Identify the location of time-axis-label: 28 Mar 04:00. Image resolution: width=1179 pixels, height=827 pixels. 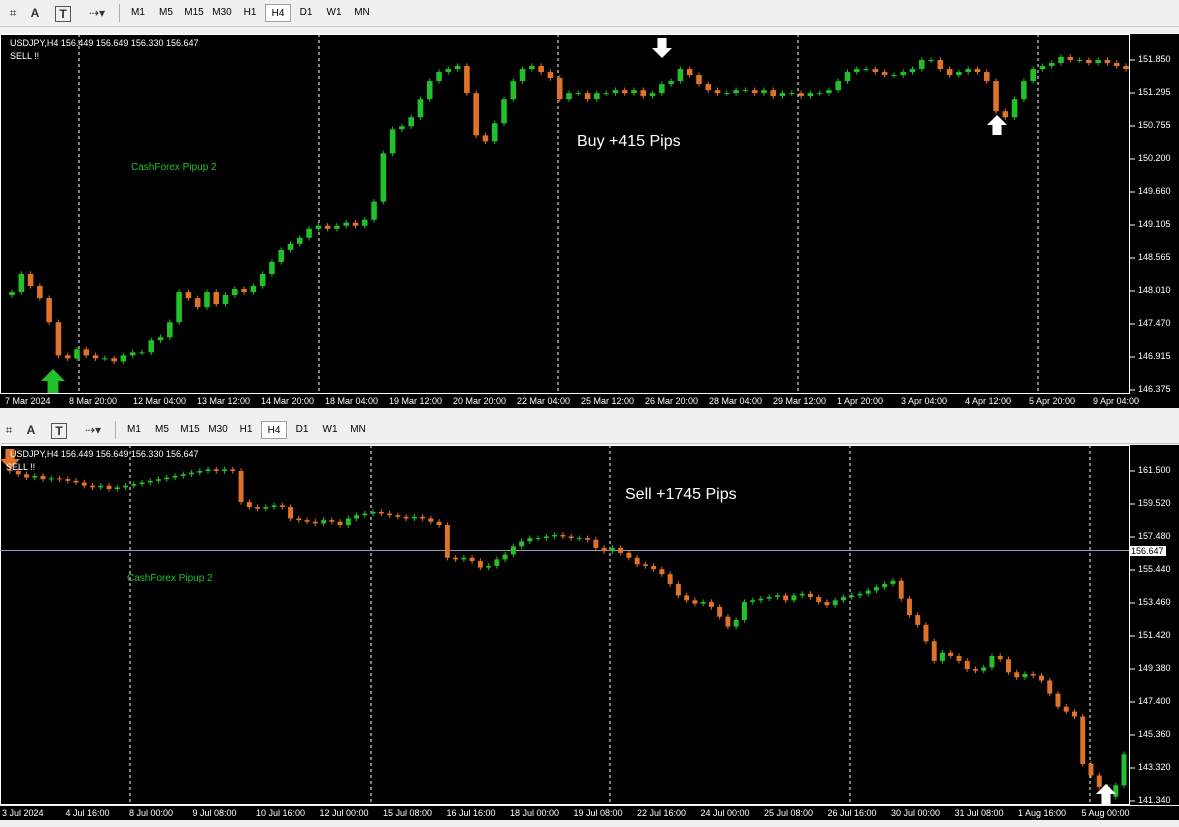
(736, 401).